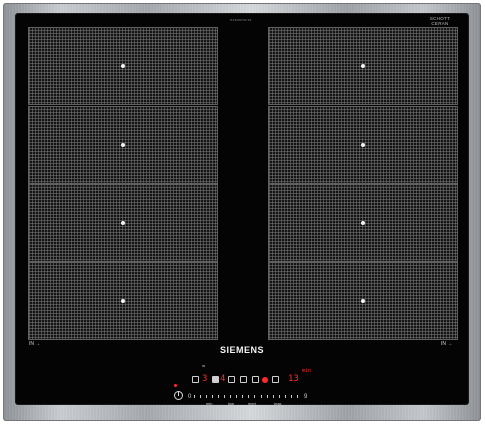 The image size is (485, 426). What do you see at coordinates (278, 403) in the screenshot?
I see `slider-label-max: max` at bounding box center [278, 403].